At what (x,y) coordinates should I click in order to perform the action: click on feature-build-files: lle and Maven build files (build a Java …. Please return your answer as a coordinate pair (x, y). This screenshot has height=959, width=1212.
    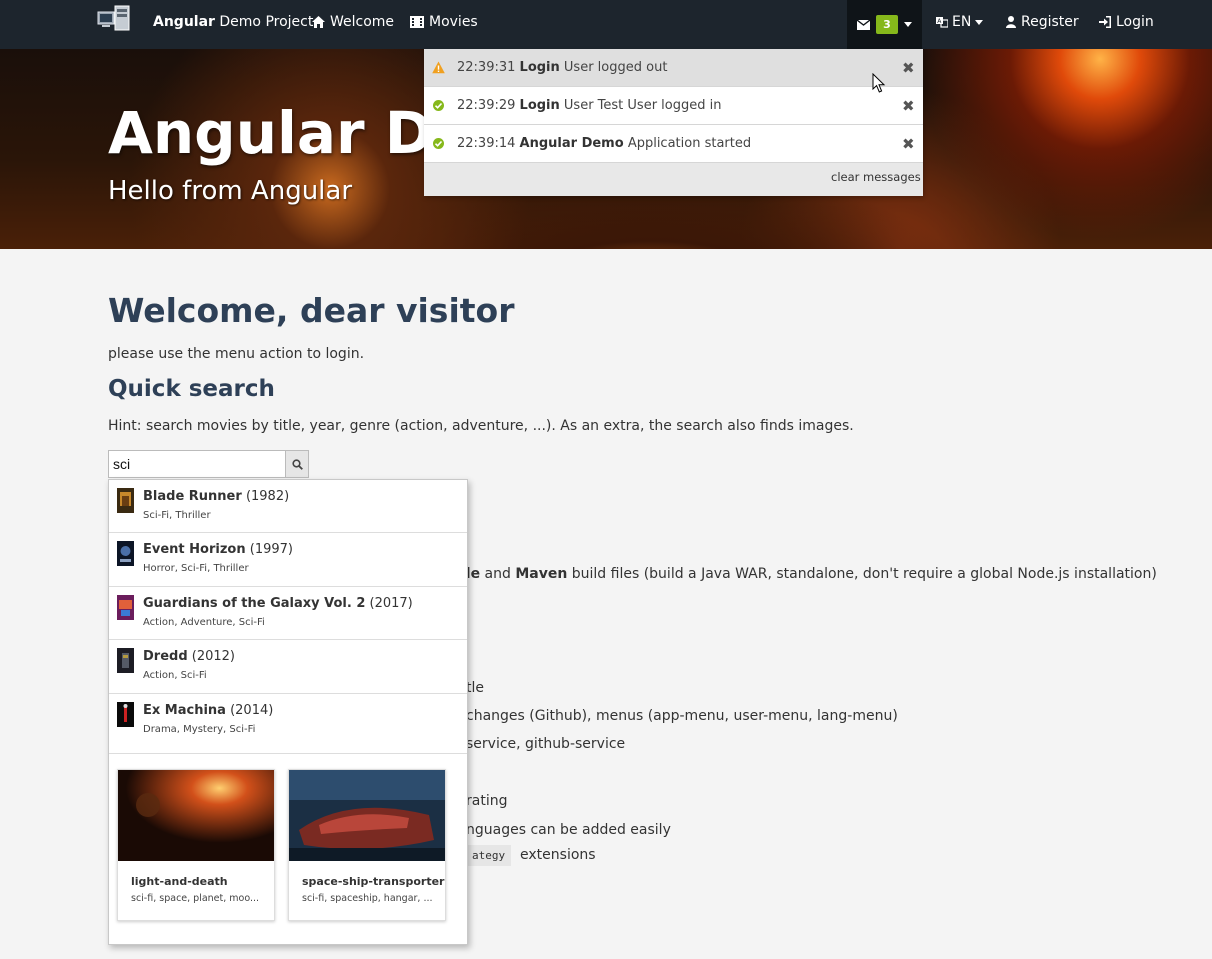
    Looking at the image, I should click on (809, 574).